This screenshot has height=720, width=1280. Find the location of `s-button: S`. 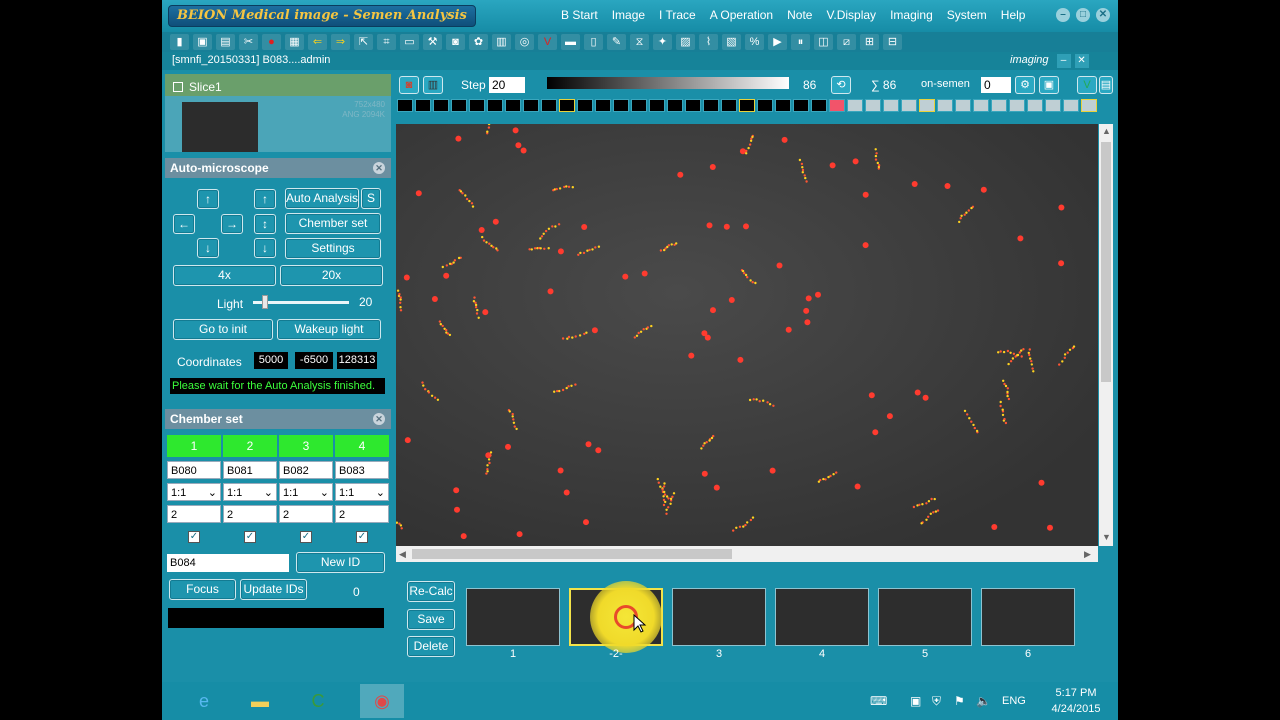

s-button: S is located at coordinates (371, 198).